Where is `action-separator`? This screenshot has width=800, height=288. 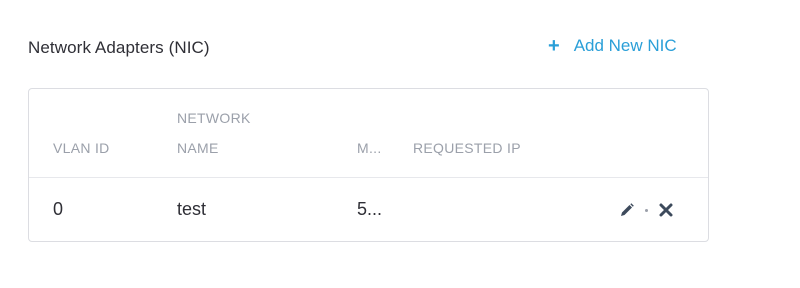
action-separator is located at coordinates (646, 210).